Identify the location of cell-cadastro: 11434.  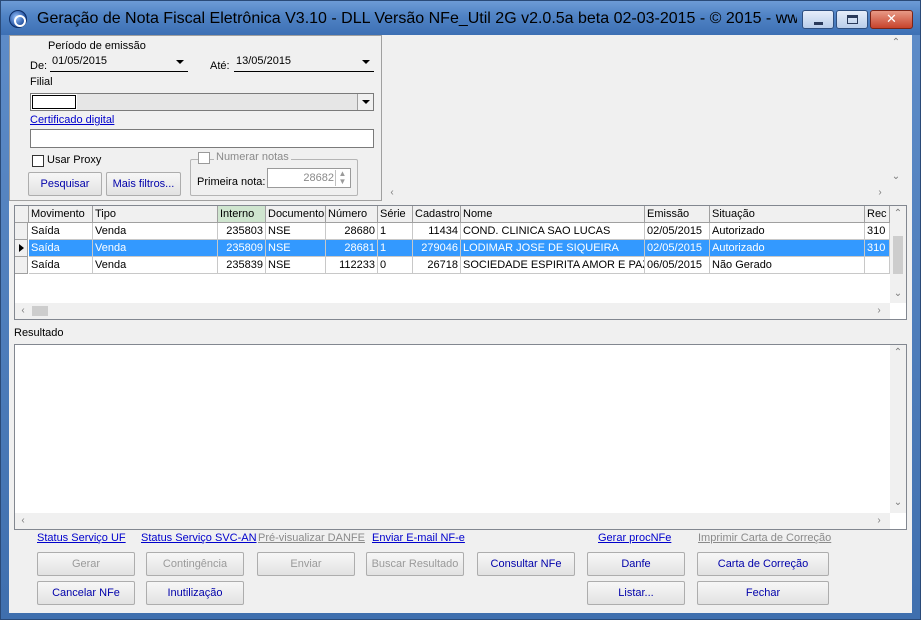
(437, 231).